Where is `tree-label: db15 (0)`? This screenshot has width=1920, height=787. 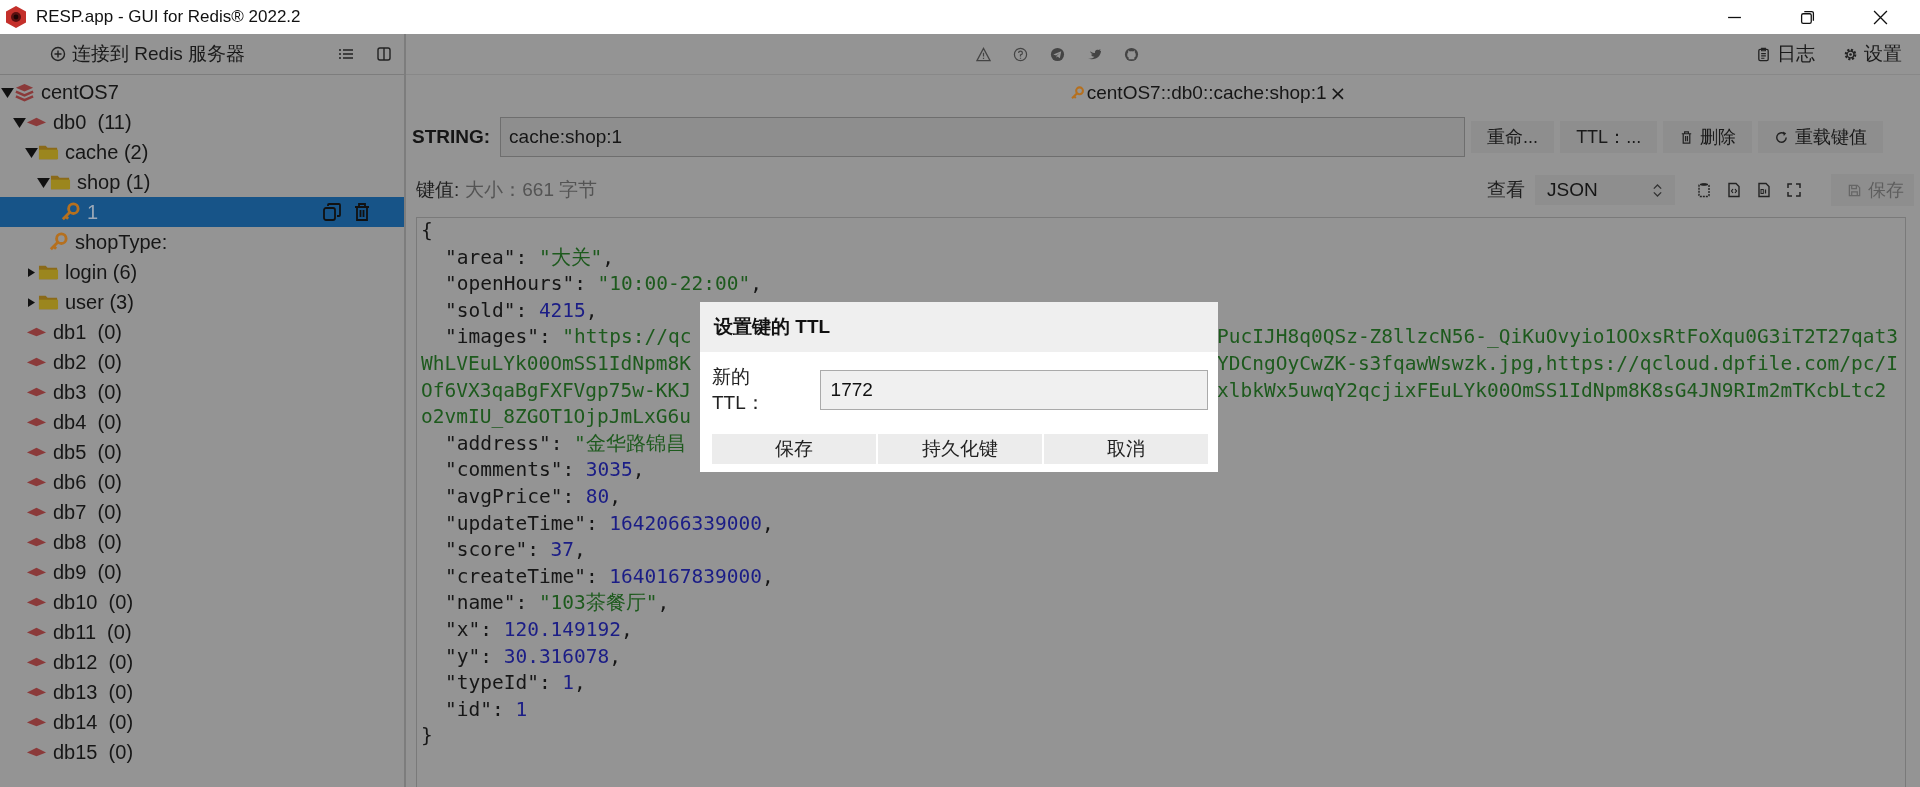 tree-label: db15 (0) is located at coordinates (93, 752).